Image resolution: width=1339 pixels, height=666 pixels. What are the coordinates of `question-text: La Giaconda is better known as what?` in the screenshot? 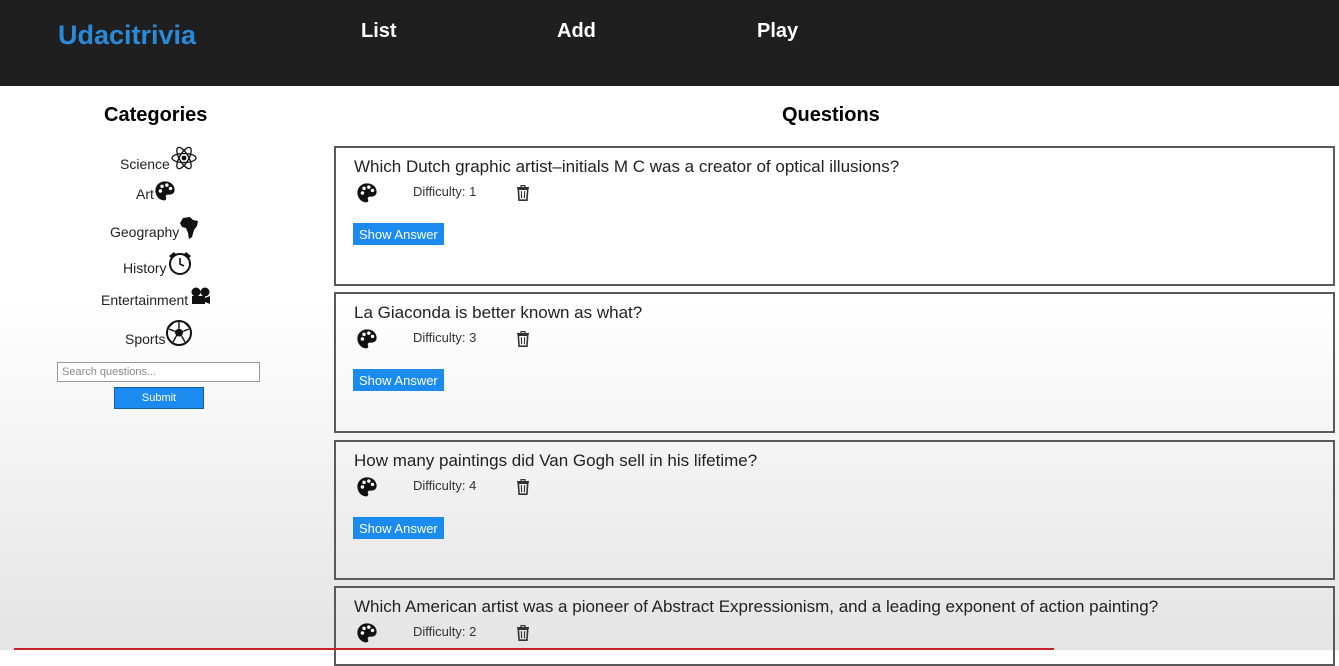 It's located at (498, 312).